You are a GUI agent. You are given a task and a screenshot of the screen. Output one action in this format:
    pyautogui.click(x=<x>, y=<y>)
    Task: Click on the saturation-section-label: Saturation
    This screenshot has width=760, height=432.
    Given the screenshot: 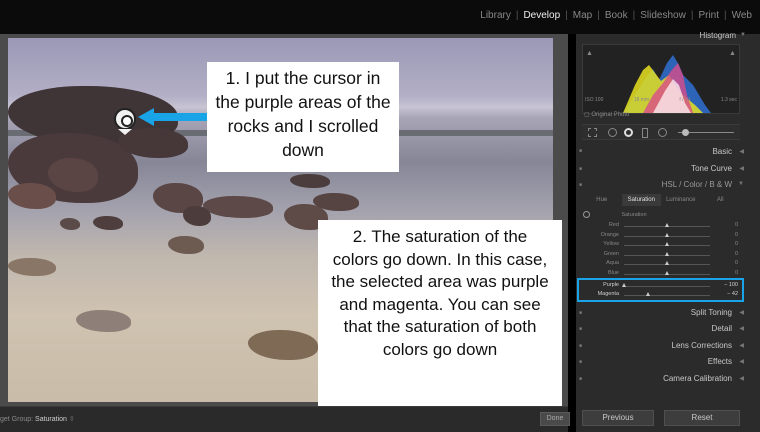 What is the action you would take?
    pyautogui.click(x=634, y=215)
    